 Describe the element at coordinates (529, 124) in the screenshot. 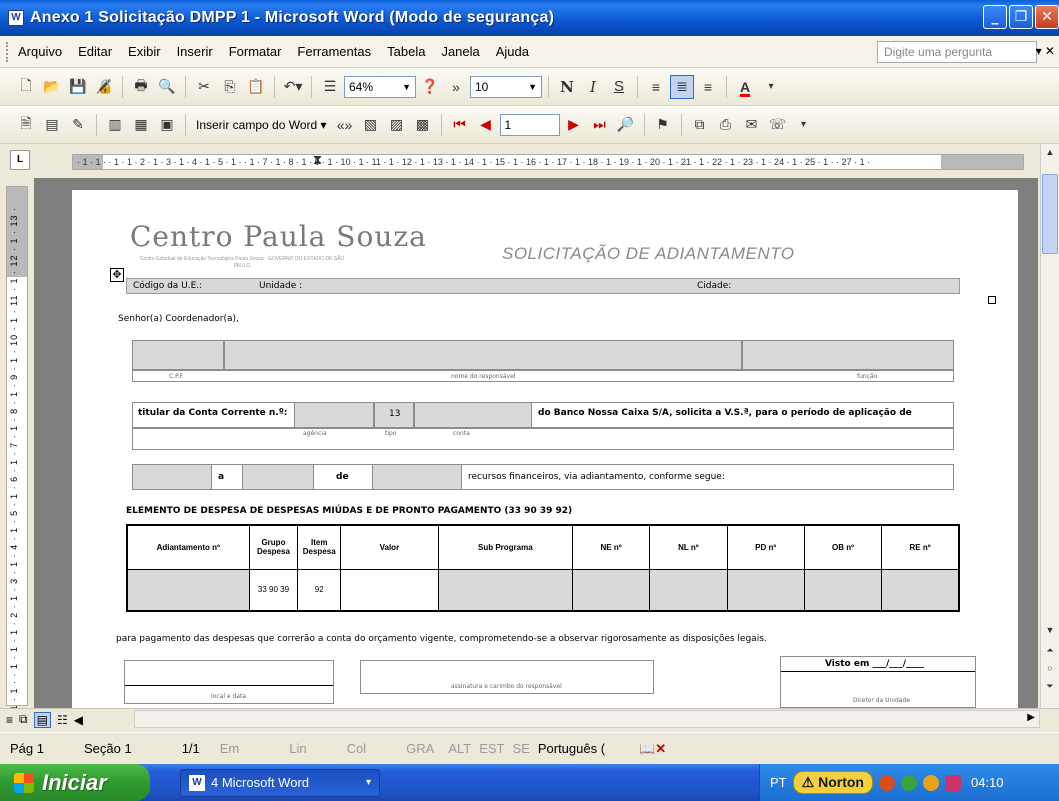

I see `record-number-input: 1` at that location.